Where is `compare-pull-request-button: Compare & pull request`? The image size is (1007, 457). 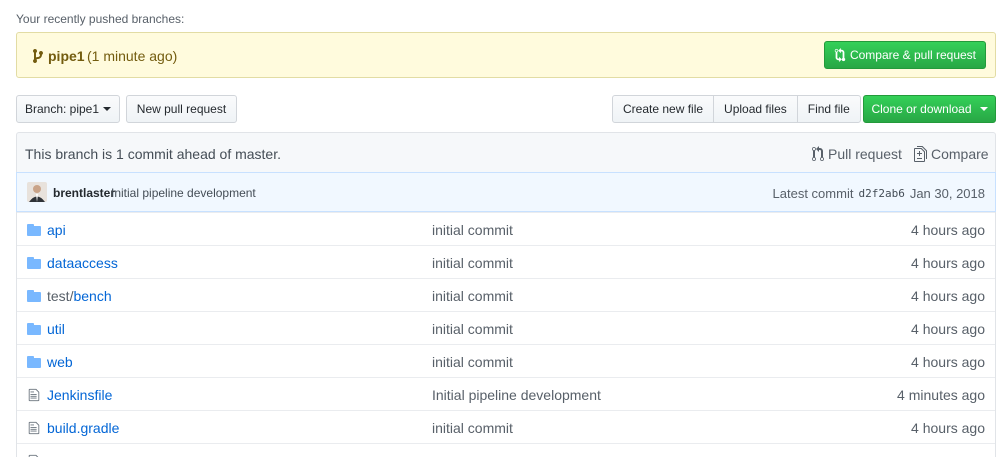
compare-pull-request-button: Compare & pull request is located at coordinates (905, 55).